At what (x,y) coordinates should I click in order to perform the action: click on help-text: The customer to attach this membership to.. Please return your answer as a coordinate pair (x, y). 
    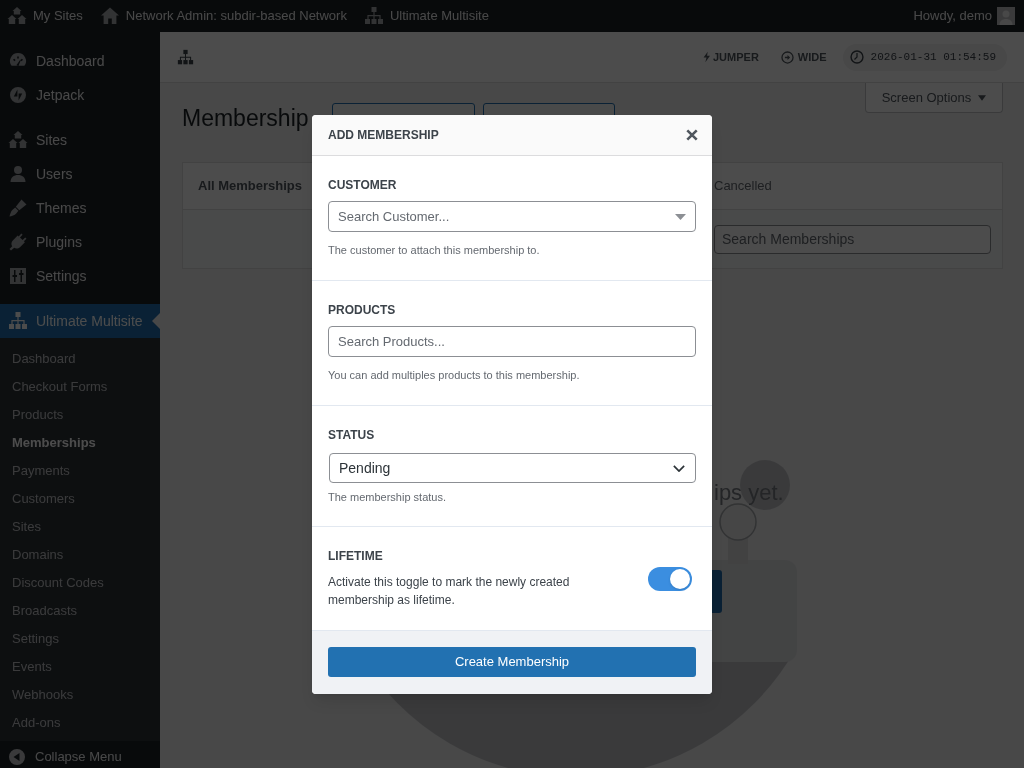
    Looking at the image, I should click on (434, 250).